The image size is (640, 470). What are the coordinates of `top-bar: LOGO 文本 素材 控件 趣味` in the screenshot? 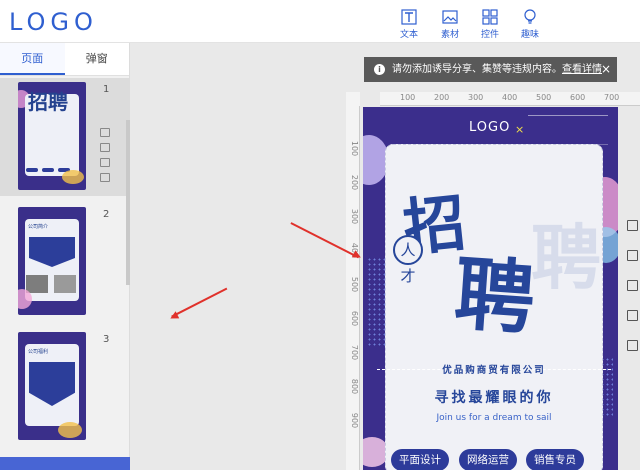 It's located at (320, 21).